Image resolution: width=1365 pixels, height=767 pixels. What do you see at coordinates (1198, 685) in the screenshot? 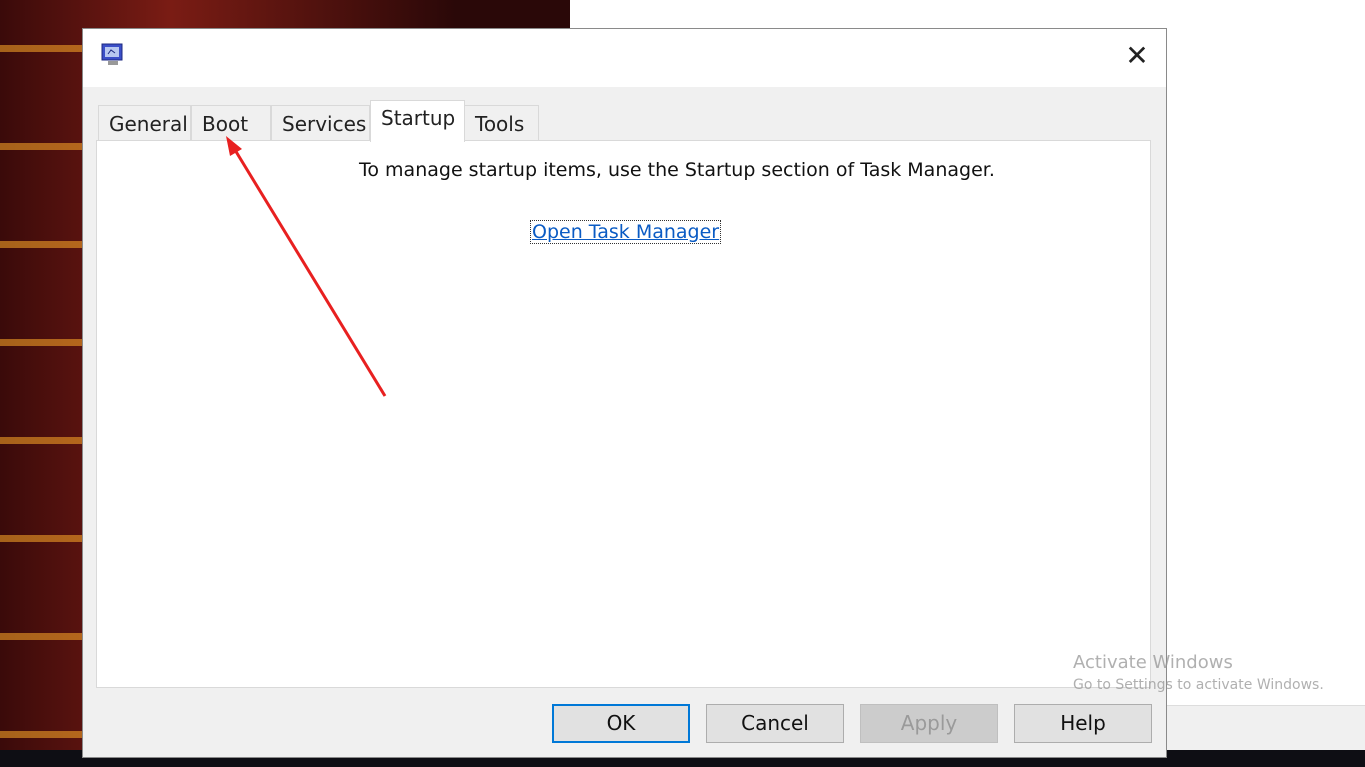
I see `activate-windows-subtitle: Go to Settings to activate Windows.` at bounding box center [1198, 685].